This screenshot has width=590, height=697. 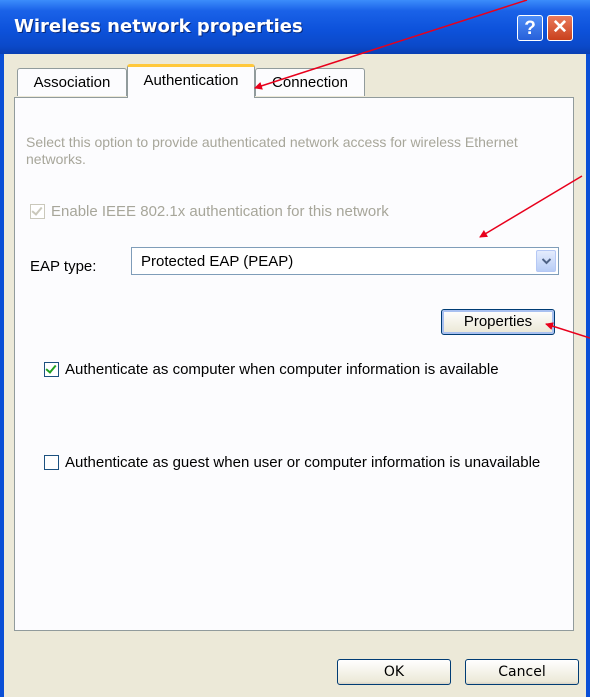 What do you see at coordinates (72, 82) in the screenshot?
I see `tab-association: Association` at bounding box center [72, 82].